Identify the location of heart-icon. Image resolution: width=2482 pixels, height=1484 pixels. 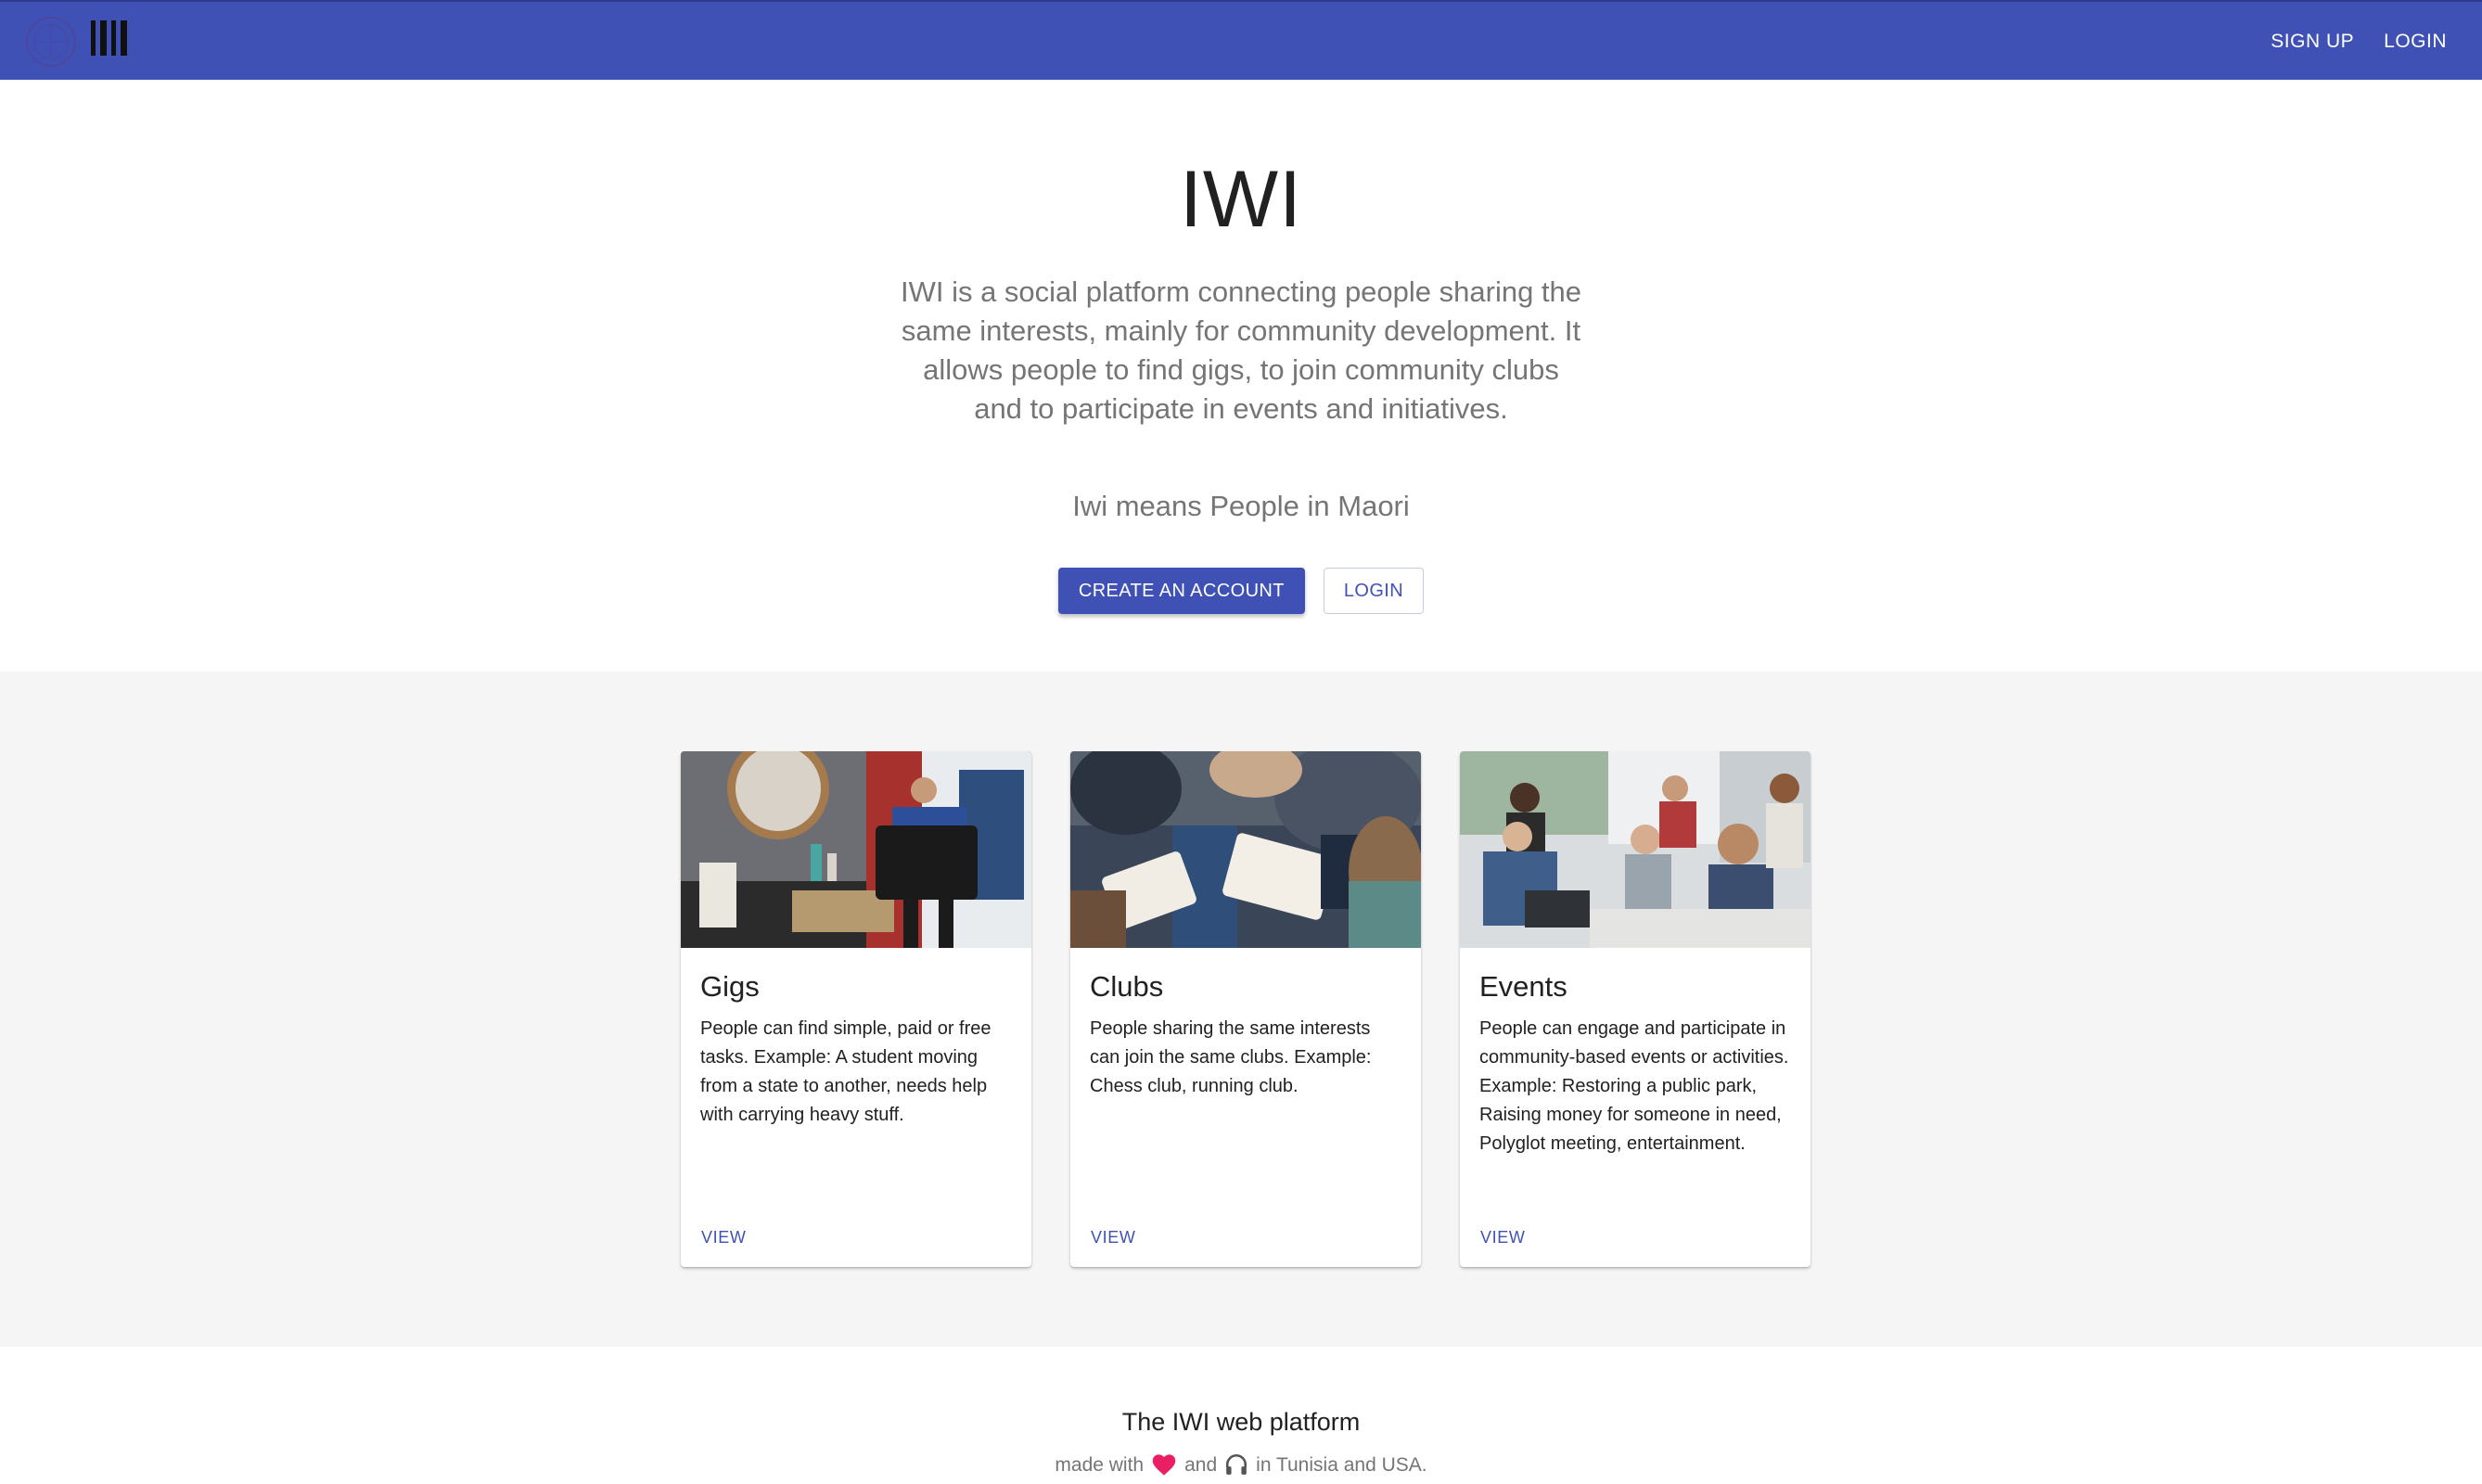
(1164, 1464).